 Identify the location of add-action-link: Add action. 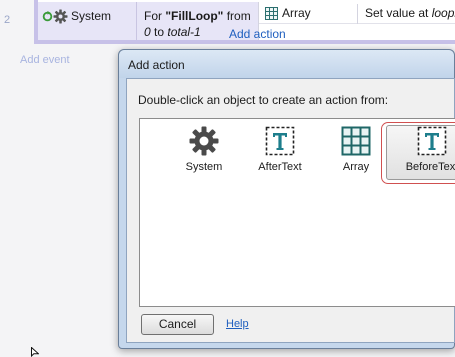
(257, 34).